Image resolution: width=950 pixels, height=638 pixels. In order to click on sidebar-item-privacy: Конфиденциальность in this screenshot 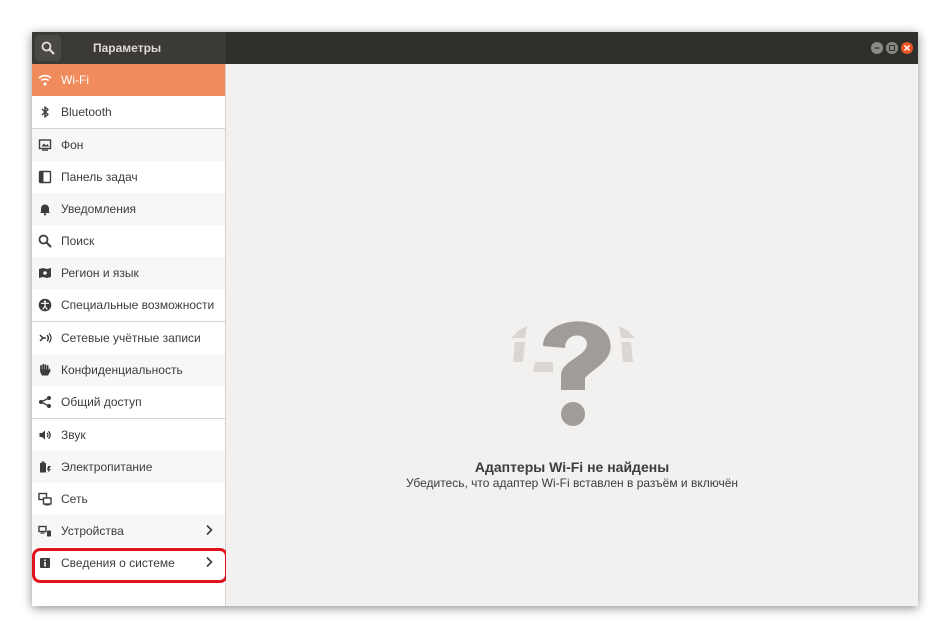, I will do `click(128, 370)`.